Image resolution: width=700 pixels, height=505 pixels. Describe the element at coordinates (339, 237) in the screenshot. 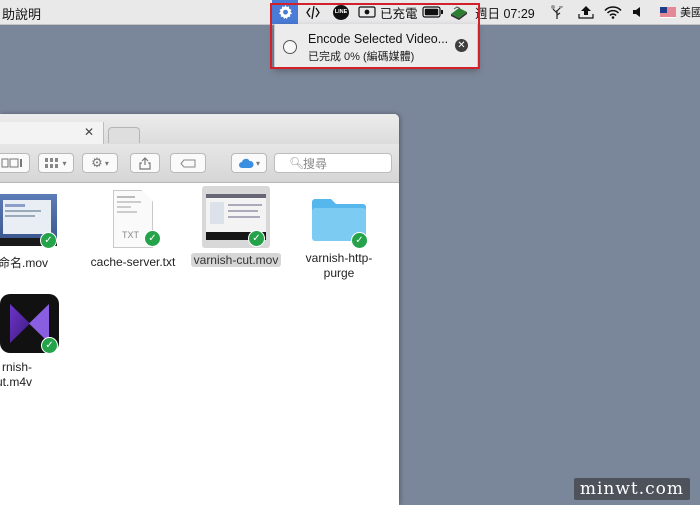

I see `folder-item: ✓ varnish-http-purge` at that location.